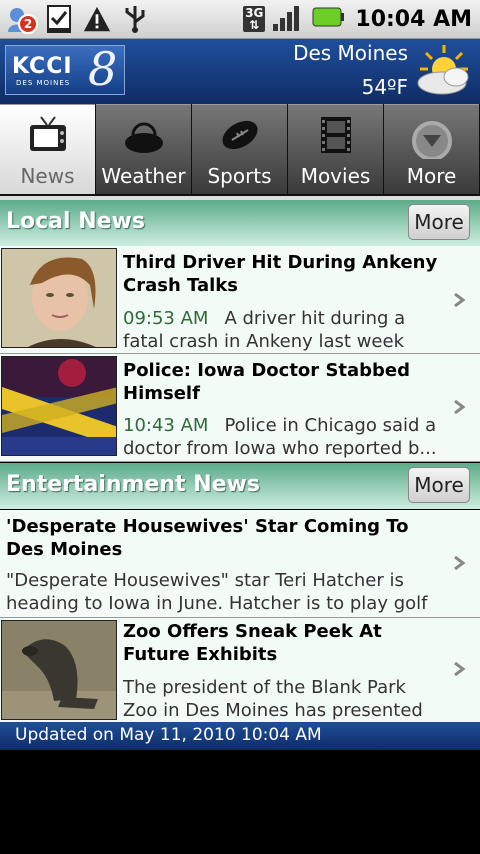  Describe the element at coordinates (240, 223) in the screenshot. I see `local-news-header: Local News More` at that location.